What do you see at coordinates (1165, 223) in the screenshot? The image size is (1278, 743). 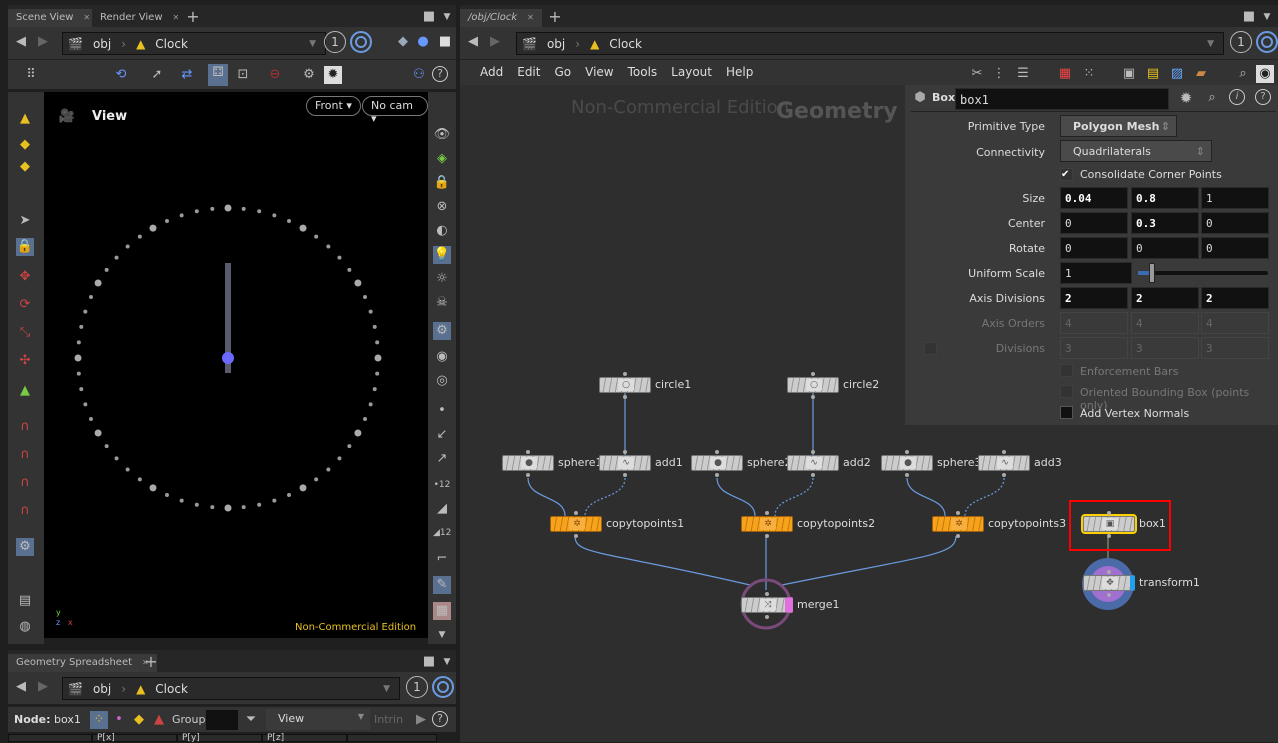 I see `center-y-field: 0.3` at bounding box center [1165, 223].